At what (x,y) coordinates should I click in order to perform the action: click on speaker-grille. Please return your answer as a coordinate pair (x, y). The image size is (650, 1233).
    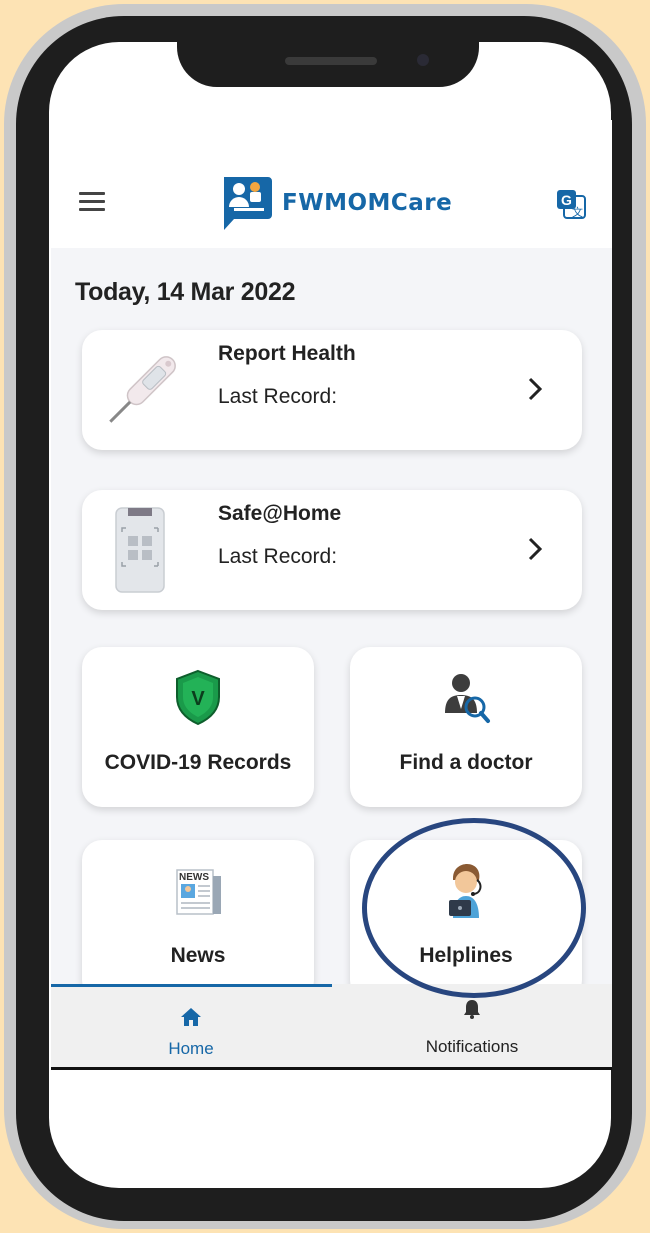
    Looking at the image, I should click on (331, 61).